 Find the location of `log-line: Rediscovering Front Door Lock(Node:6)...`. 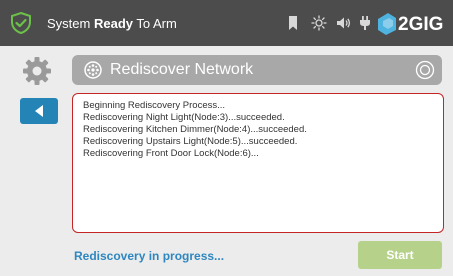

log-line: Rediscovering Front Door Lock(Node:6)... is located at coordinates (171, 153).